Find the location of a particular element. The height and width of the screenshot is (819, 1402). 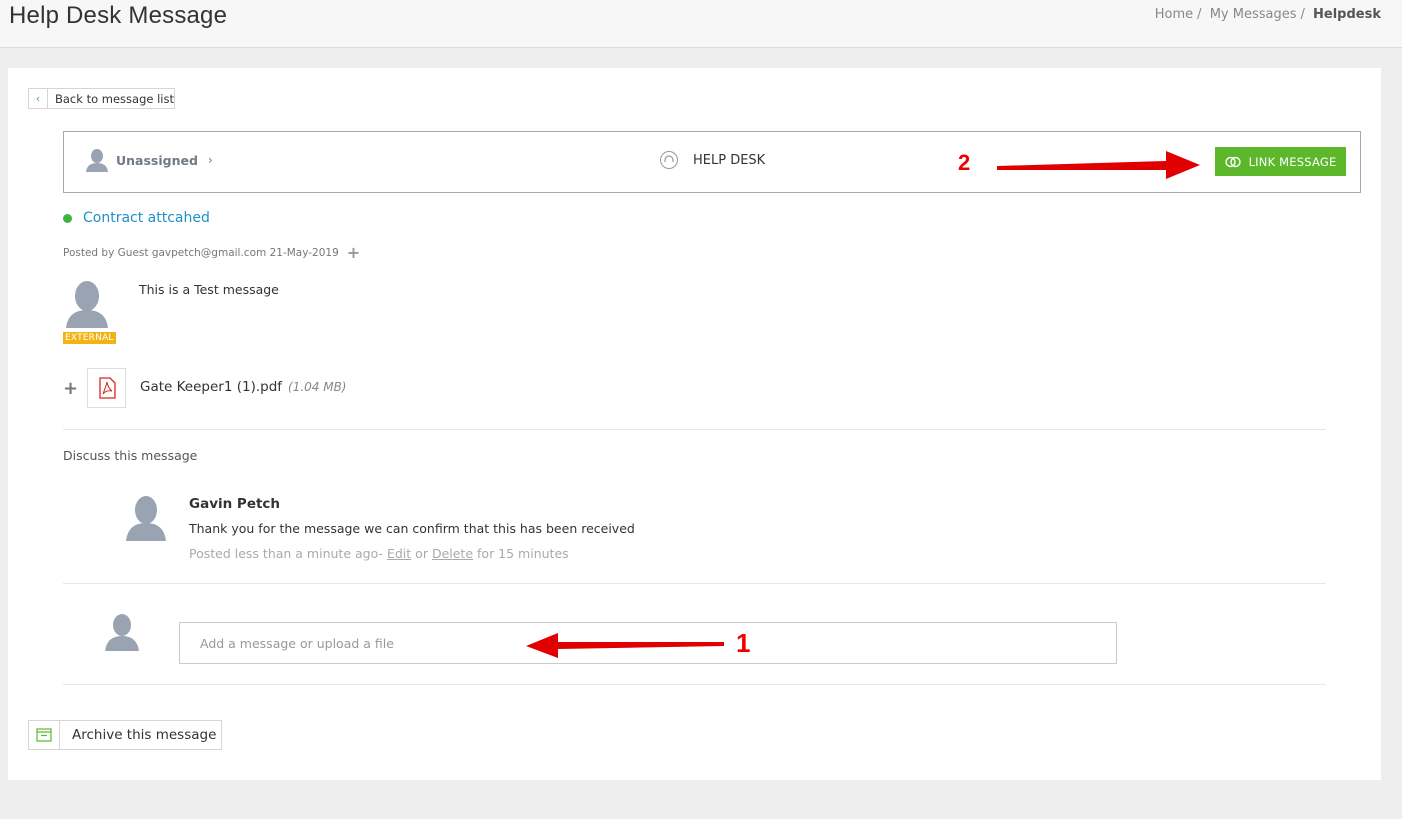

message-subject: Contract attcahed is located at coordinates (136, 218).